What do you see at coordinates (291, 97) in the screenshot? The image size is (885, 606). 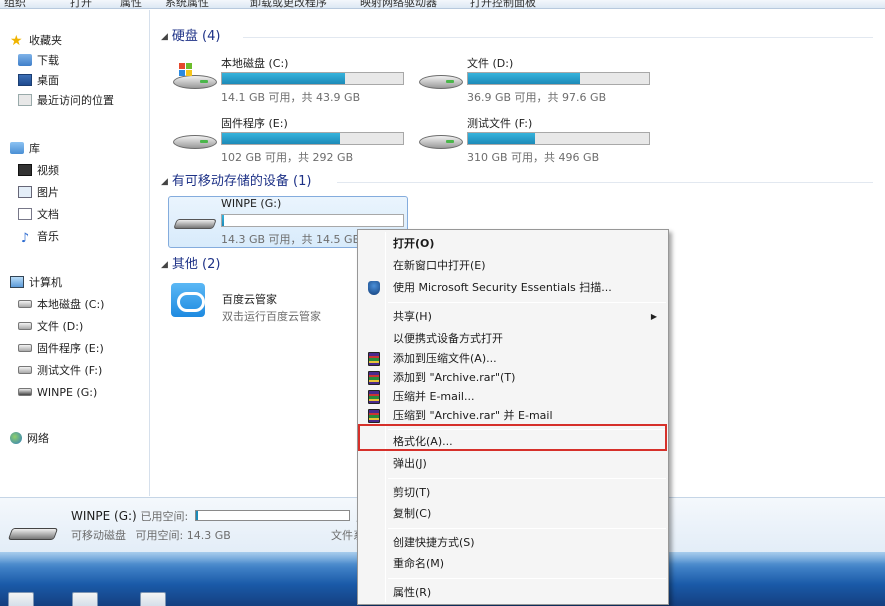 I see `drive-free-space: 14.1 GB 可用，共 43.9 GB` at bounding box center [291, 97].